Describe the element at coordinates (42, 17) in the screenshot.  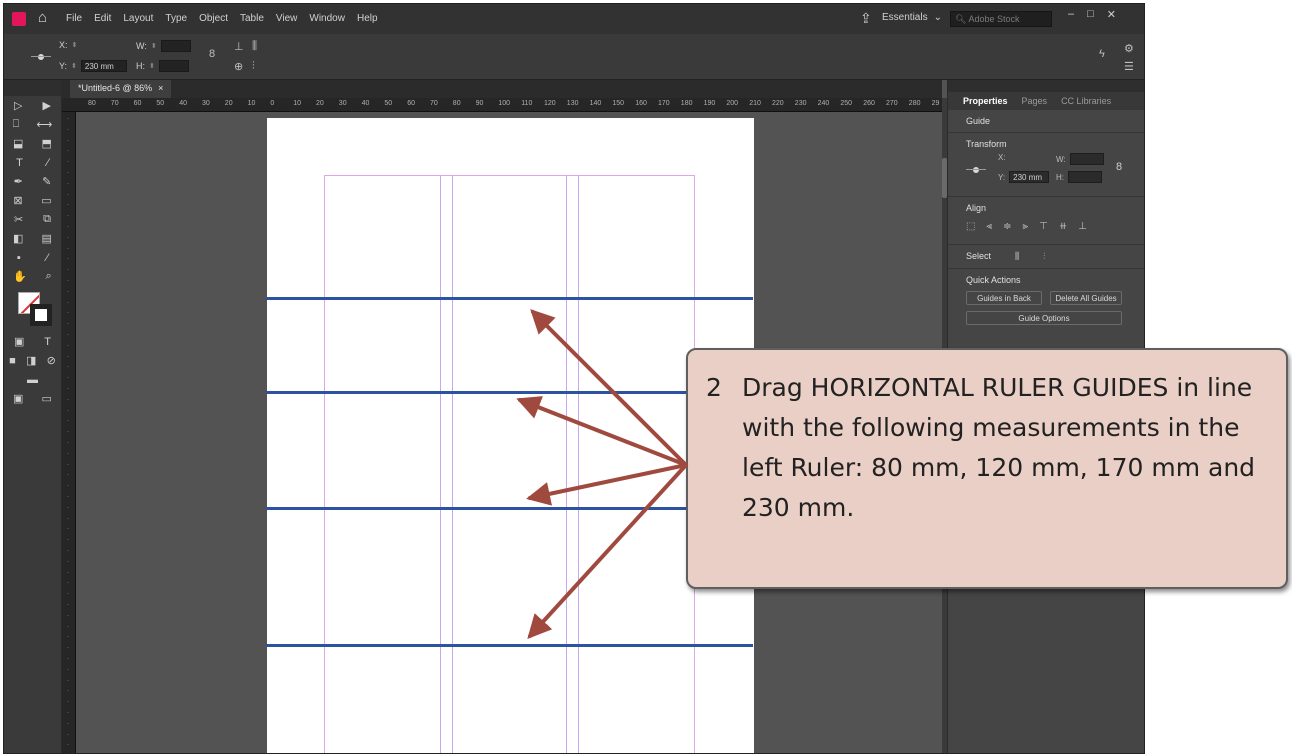
I see `home-icon: ⌂` at that location.